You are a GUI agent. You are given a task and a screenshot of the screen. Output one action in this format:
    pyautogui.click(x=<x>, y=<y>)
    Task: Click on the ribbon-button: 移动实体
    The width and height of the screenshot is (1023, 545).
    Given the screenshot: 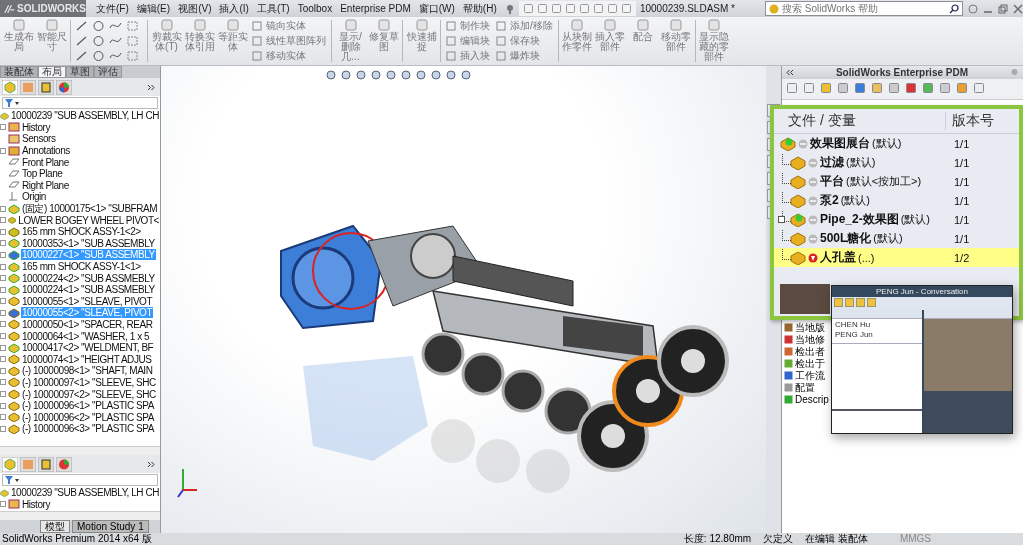 What is the action you would take?
    pyautogui.click(x=289, y=56)
    